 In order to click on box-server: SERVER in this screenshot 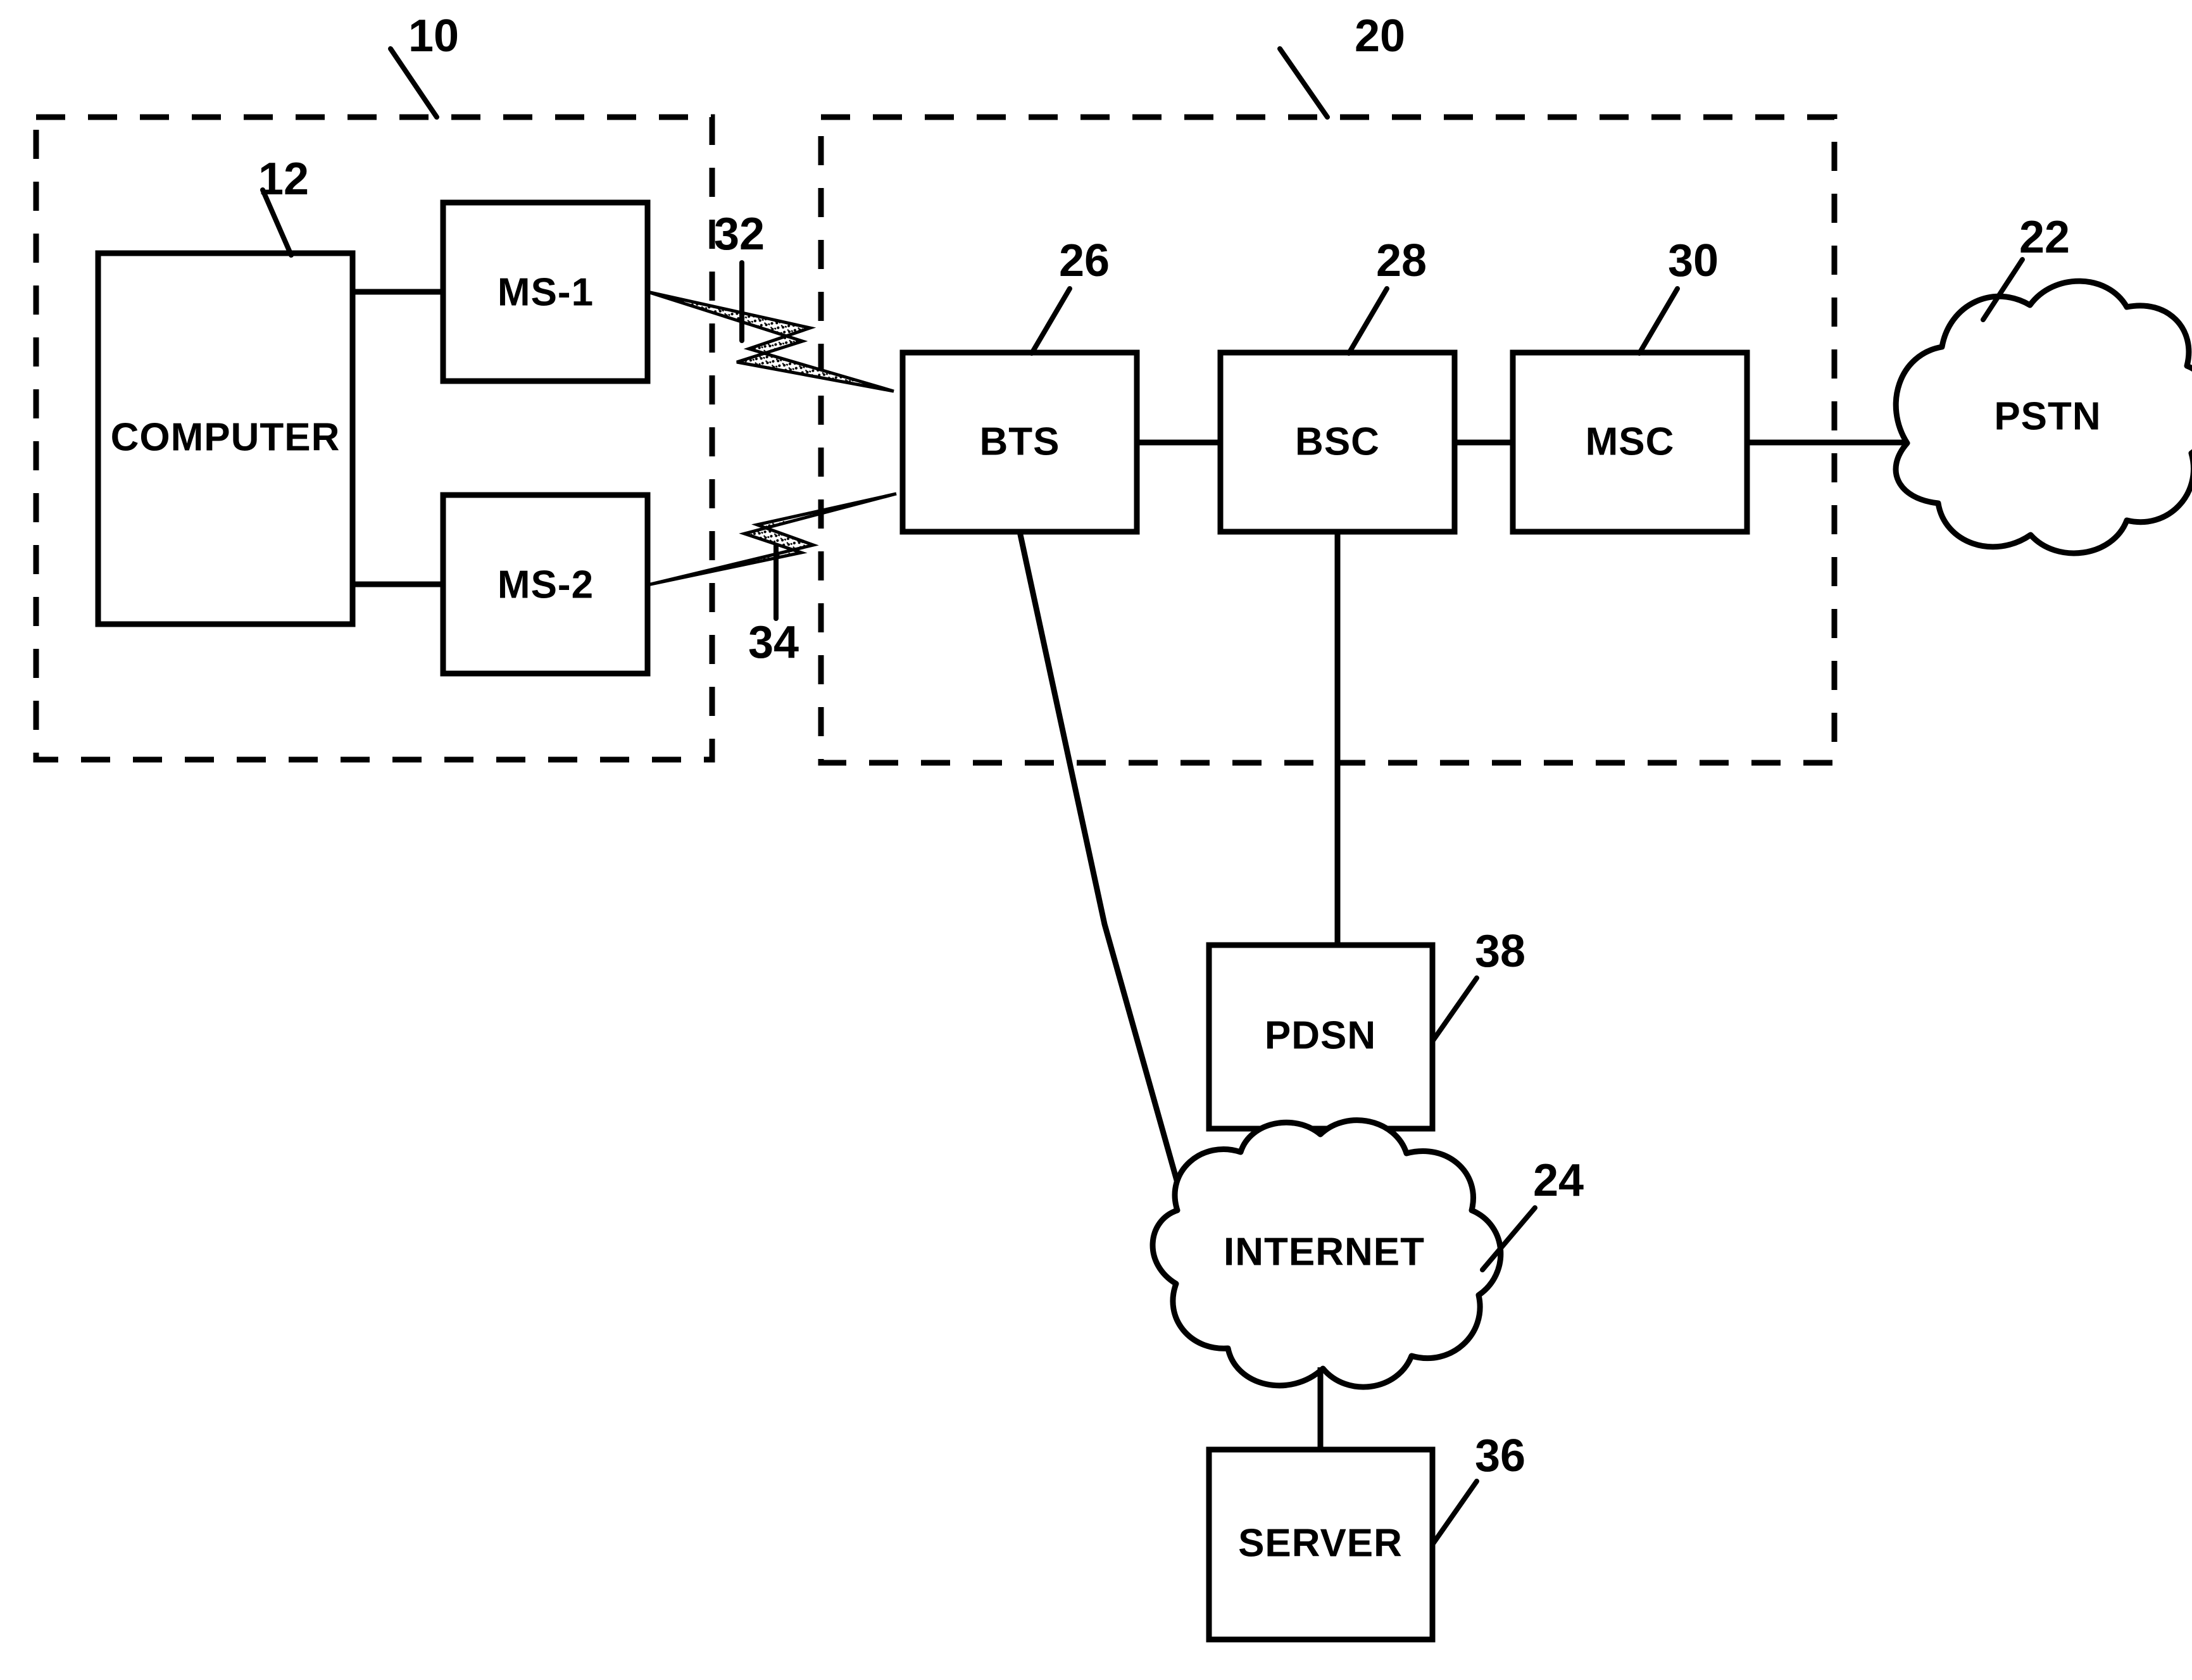, I will do `click(1321, 1544)`.